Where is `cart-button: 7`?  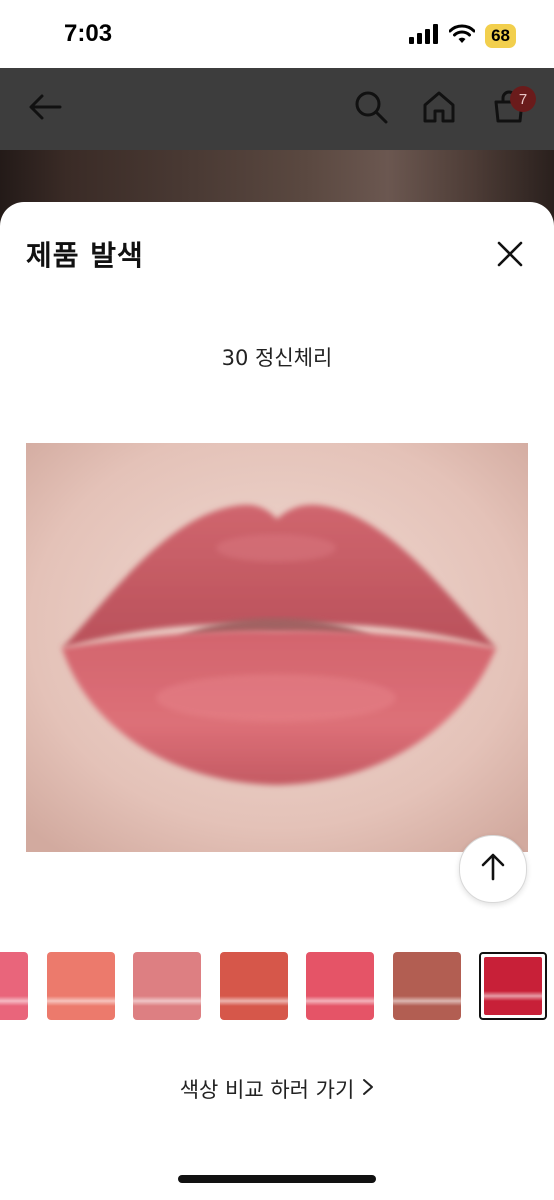
cart-button: 7 is located at coordinates (511, 109).